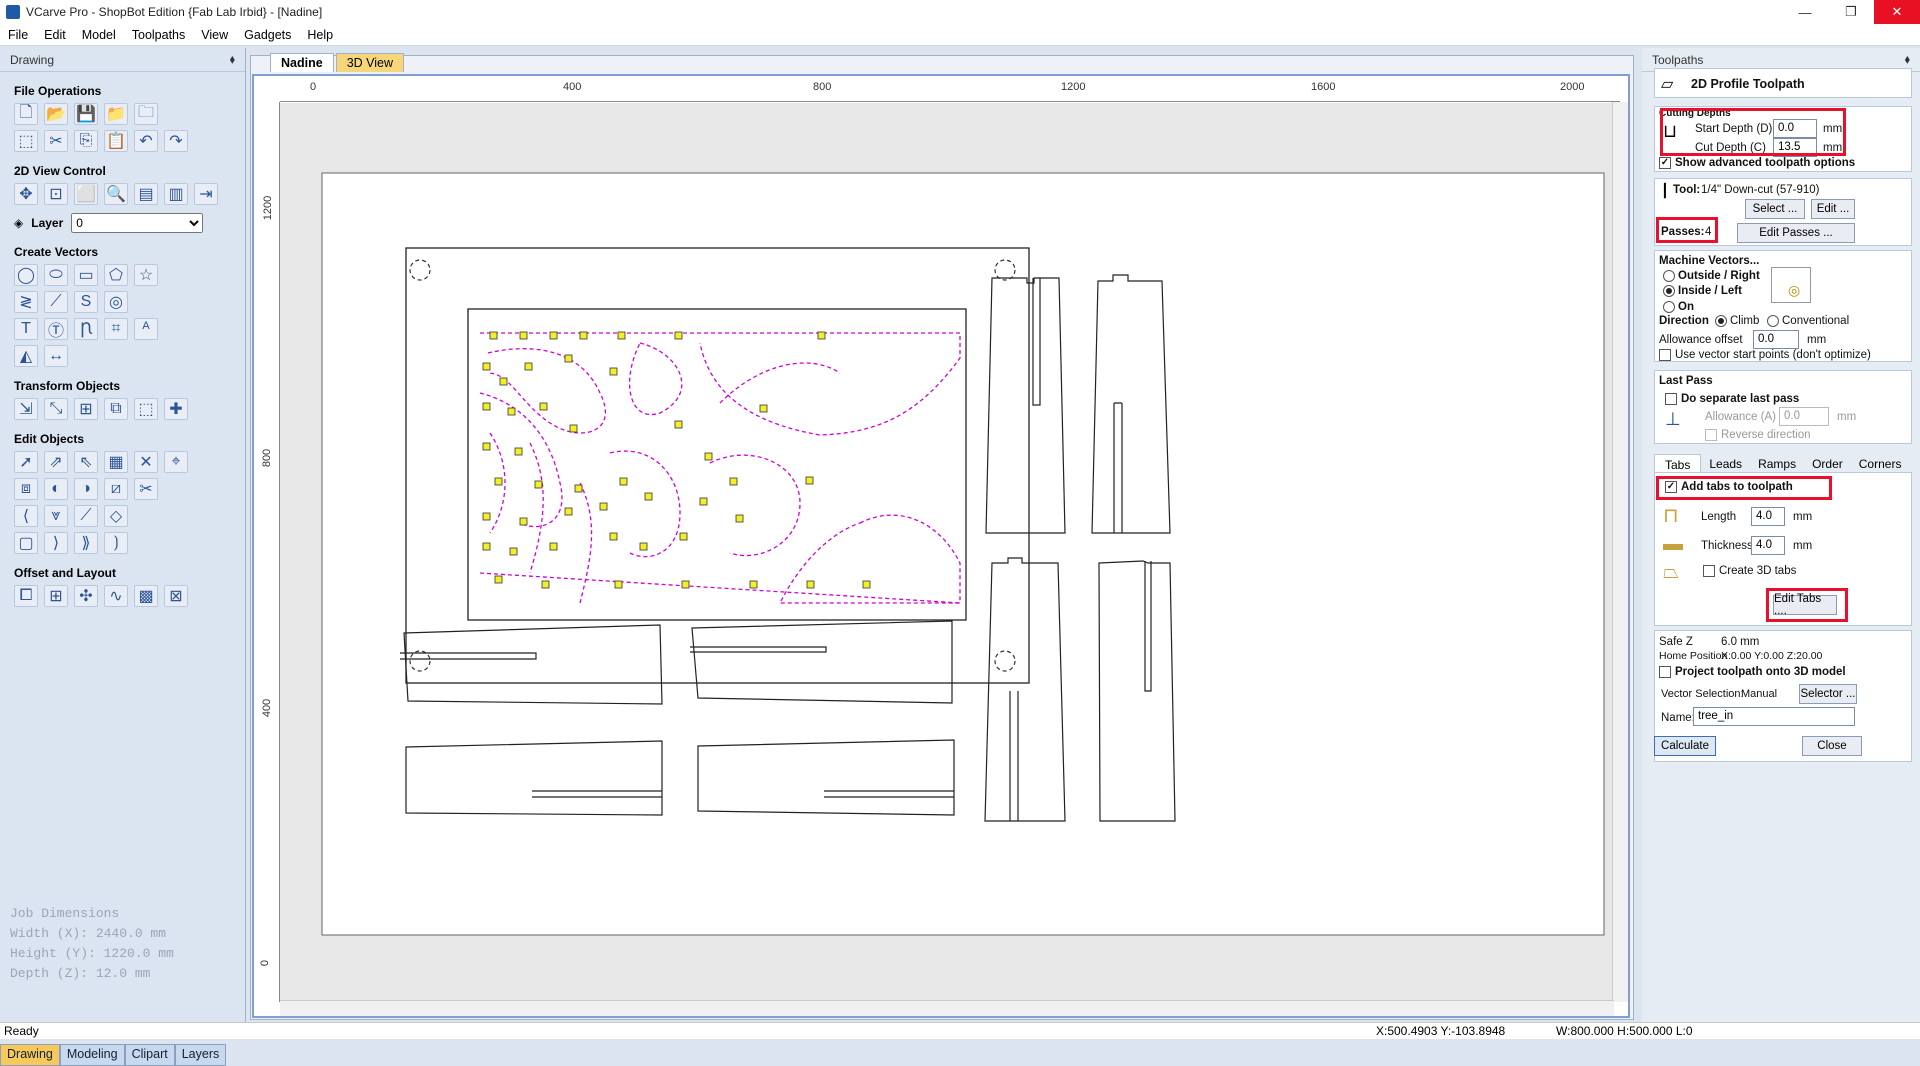 The height and width of the screenshot is (1066, 1920). What do you see at coordinates (116, 329) in the screenshot?
I see `auto-layout-text-icon: ⌗` at bounding box center [116, 329].